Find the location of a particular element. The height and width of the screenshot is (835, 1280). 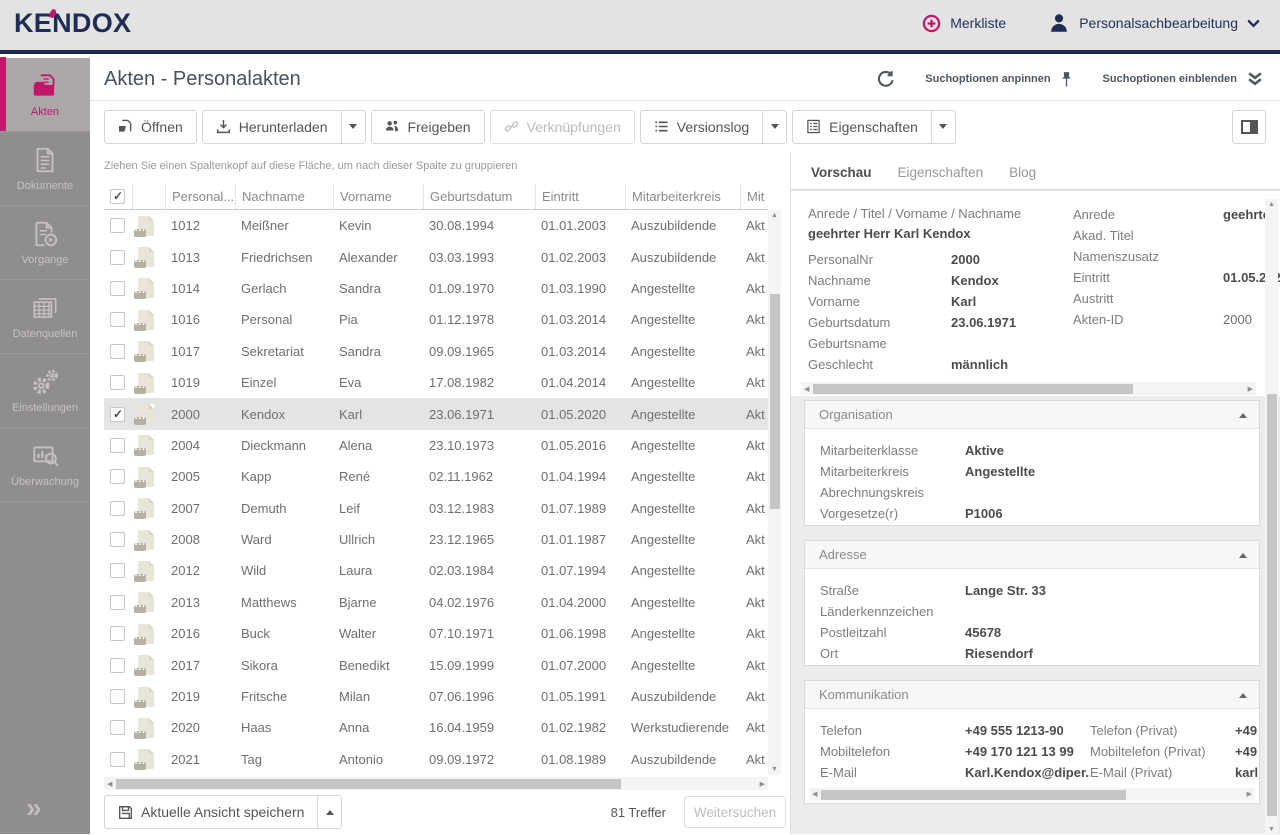

panel-vertical-scrollbar: ▲ ▼ is located at coordinates (1271, 517).